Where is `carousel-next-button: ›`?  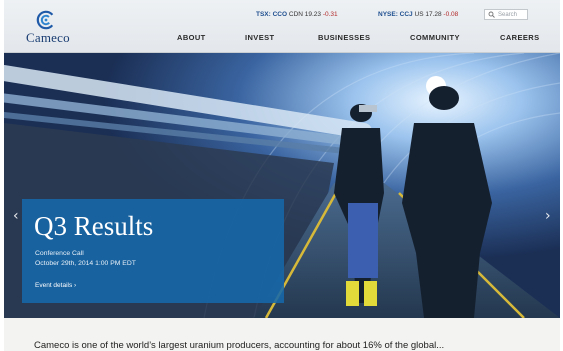
carousel-next-button: › is located at coordinates (548, 216).